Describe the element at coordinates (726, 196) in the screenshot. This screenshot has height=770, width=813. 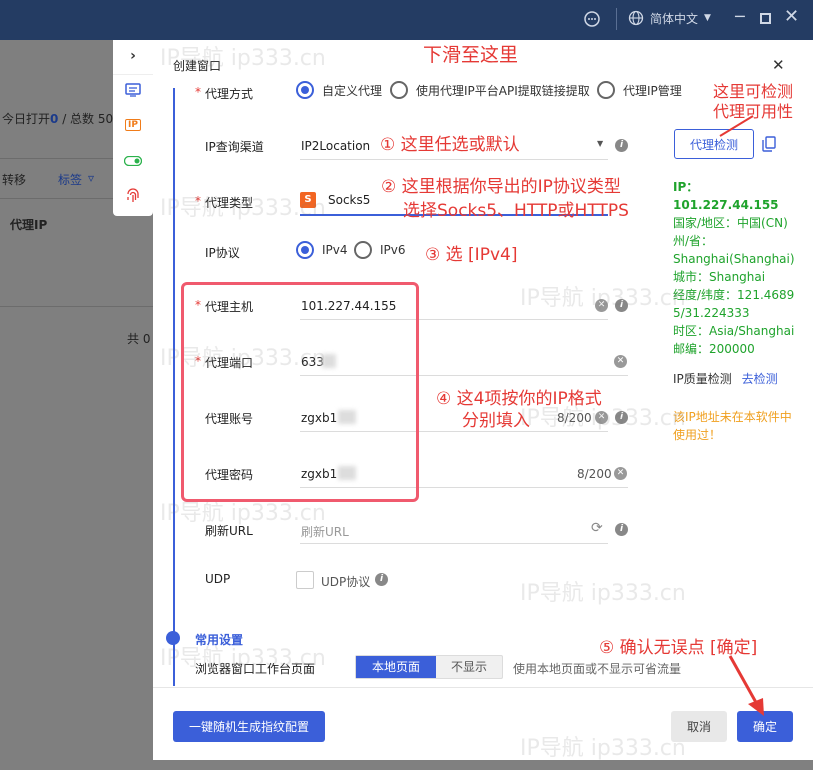
I see `ip-address: IP：101.227.44.155` at that location.